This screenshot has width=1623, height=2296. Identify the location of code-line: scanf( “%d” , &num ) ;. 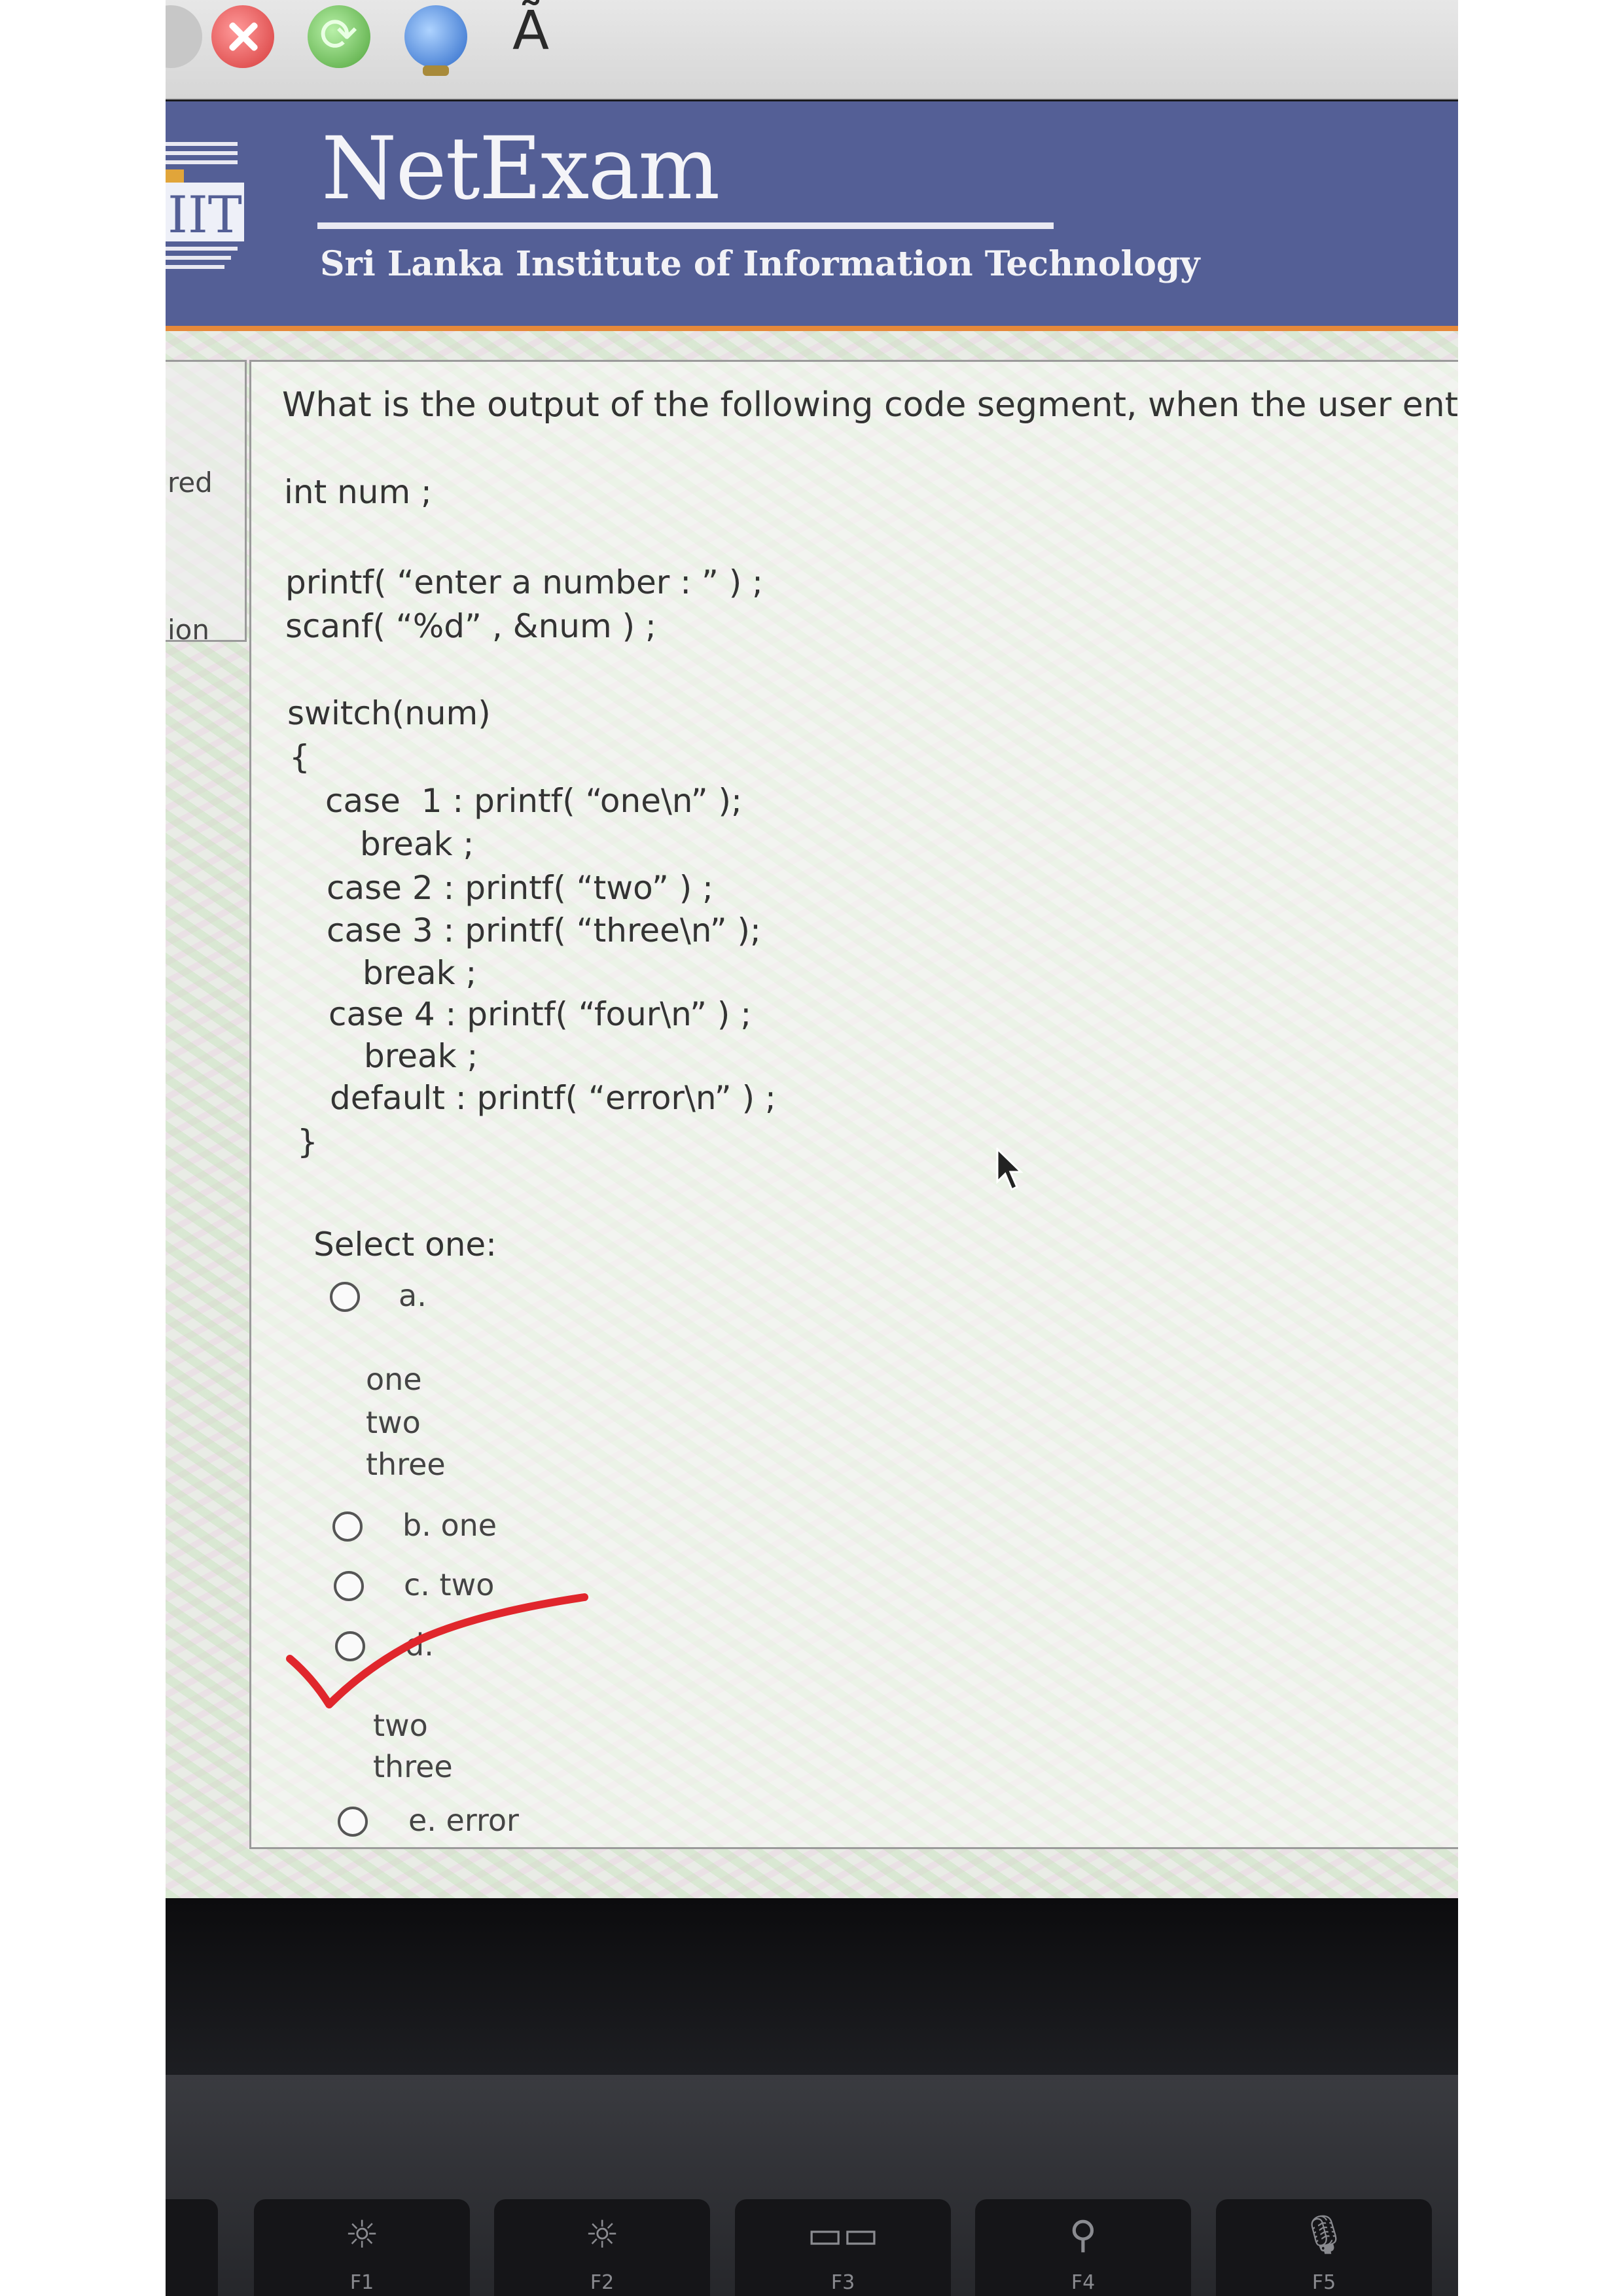
(470, 626).